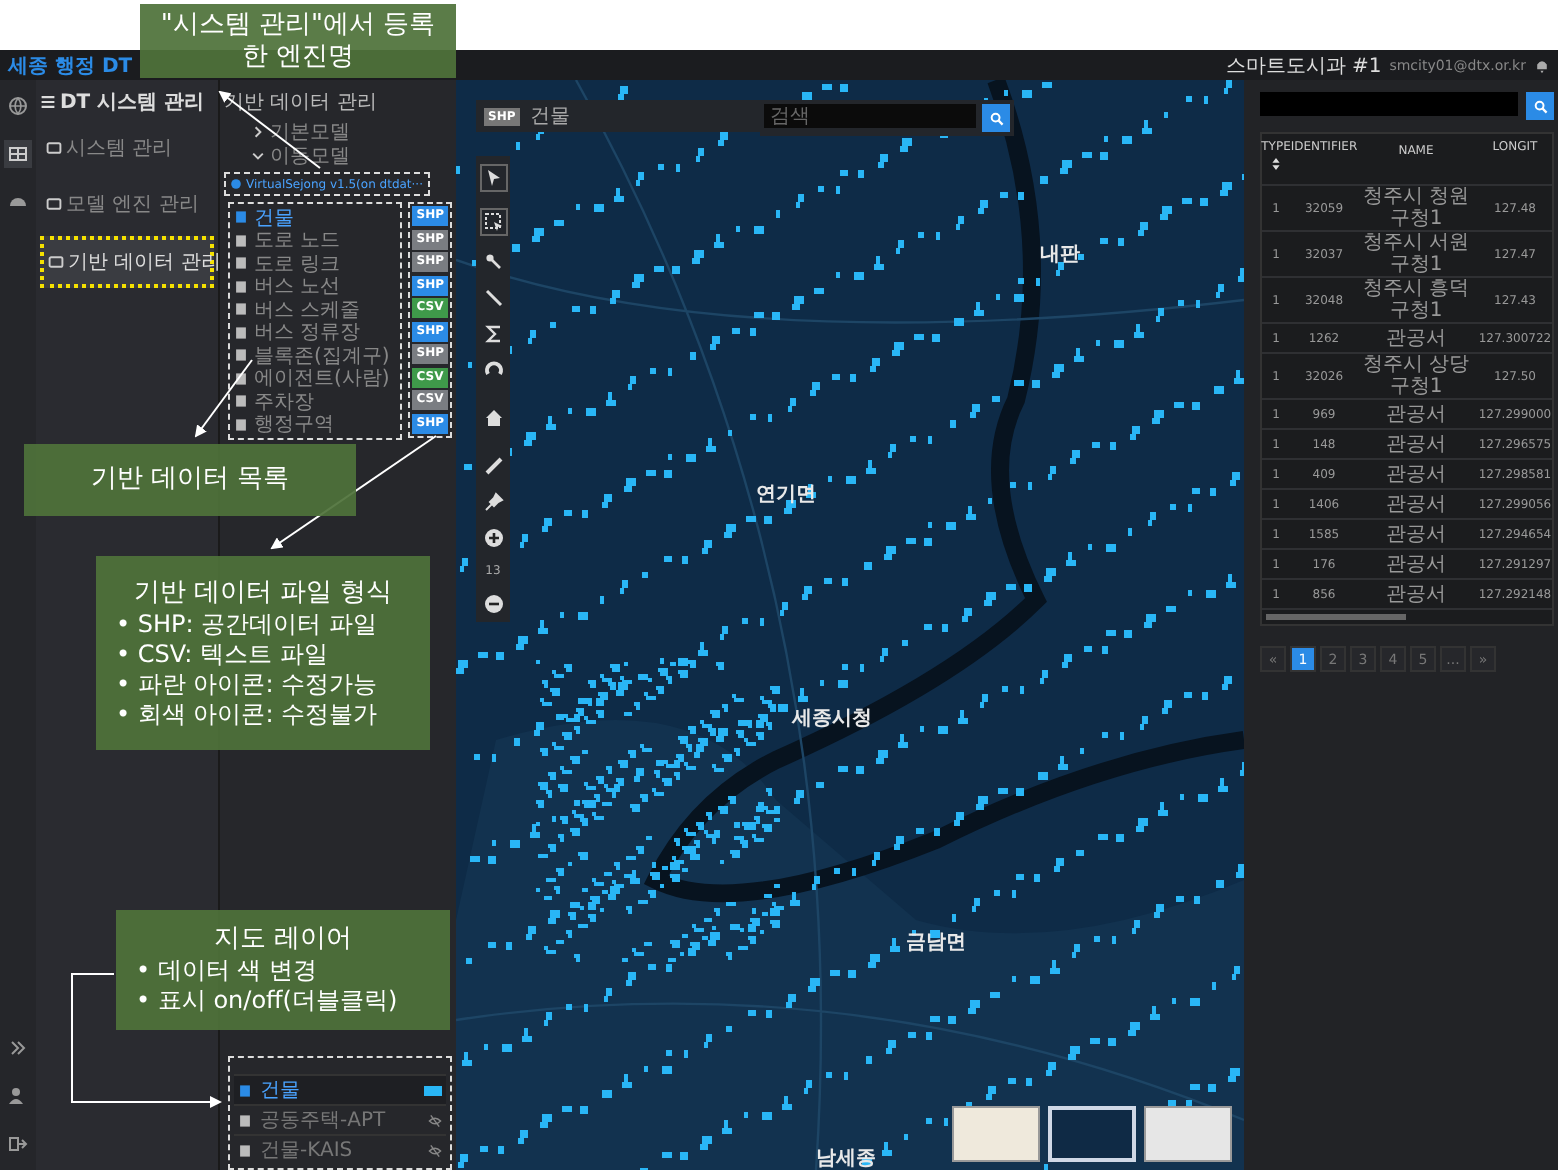 The height and width of the screenshot is (1170, 1558). What do you see at coordinates (315, 309) in the screenshot?
I see `data-item: 버스 스케줄` at bounding box center [315, 309].